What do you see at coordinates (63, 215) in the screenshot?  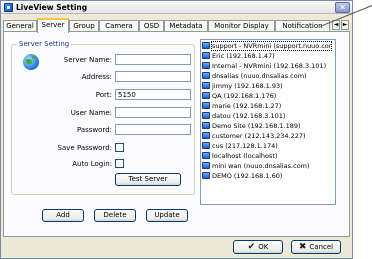 I see `add-button: Add` at bounding box center [63, 215].